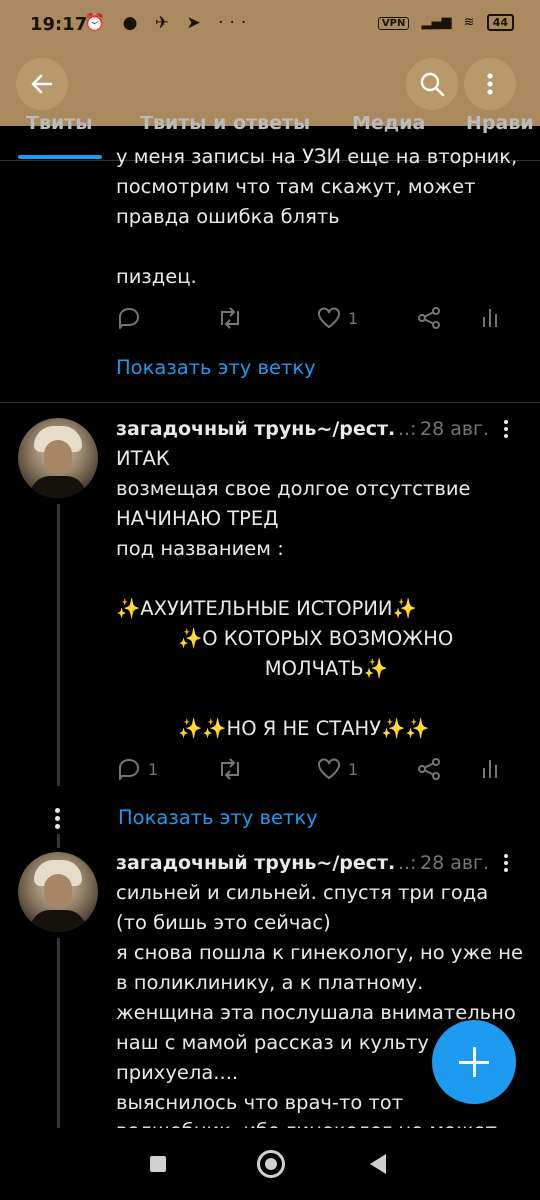  I want to click on system-nav-bar, so click(270, 1164).